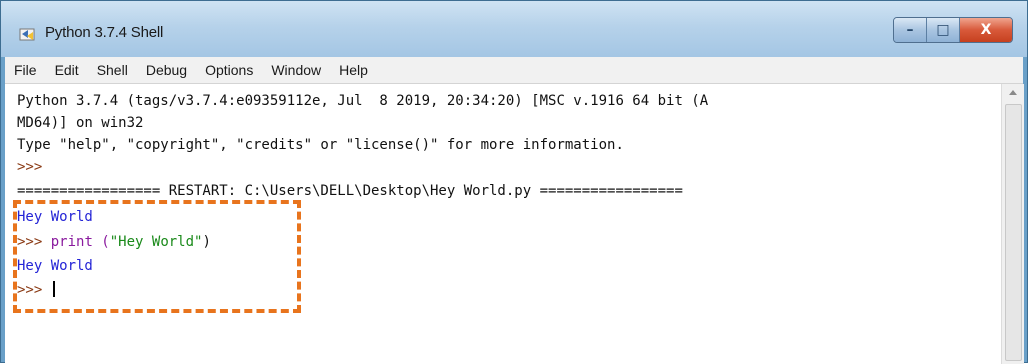 The height and width of the screenshot is (364, 1028). What do you see at coordinates (910, 30) in the screenshot?
I see `minimize-button: –` at bounding box center [910, 30].